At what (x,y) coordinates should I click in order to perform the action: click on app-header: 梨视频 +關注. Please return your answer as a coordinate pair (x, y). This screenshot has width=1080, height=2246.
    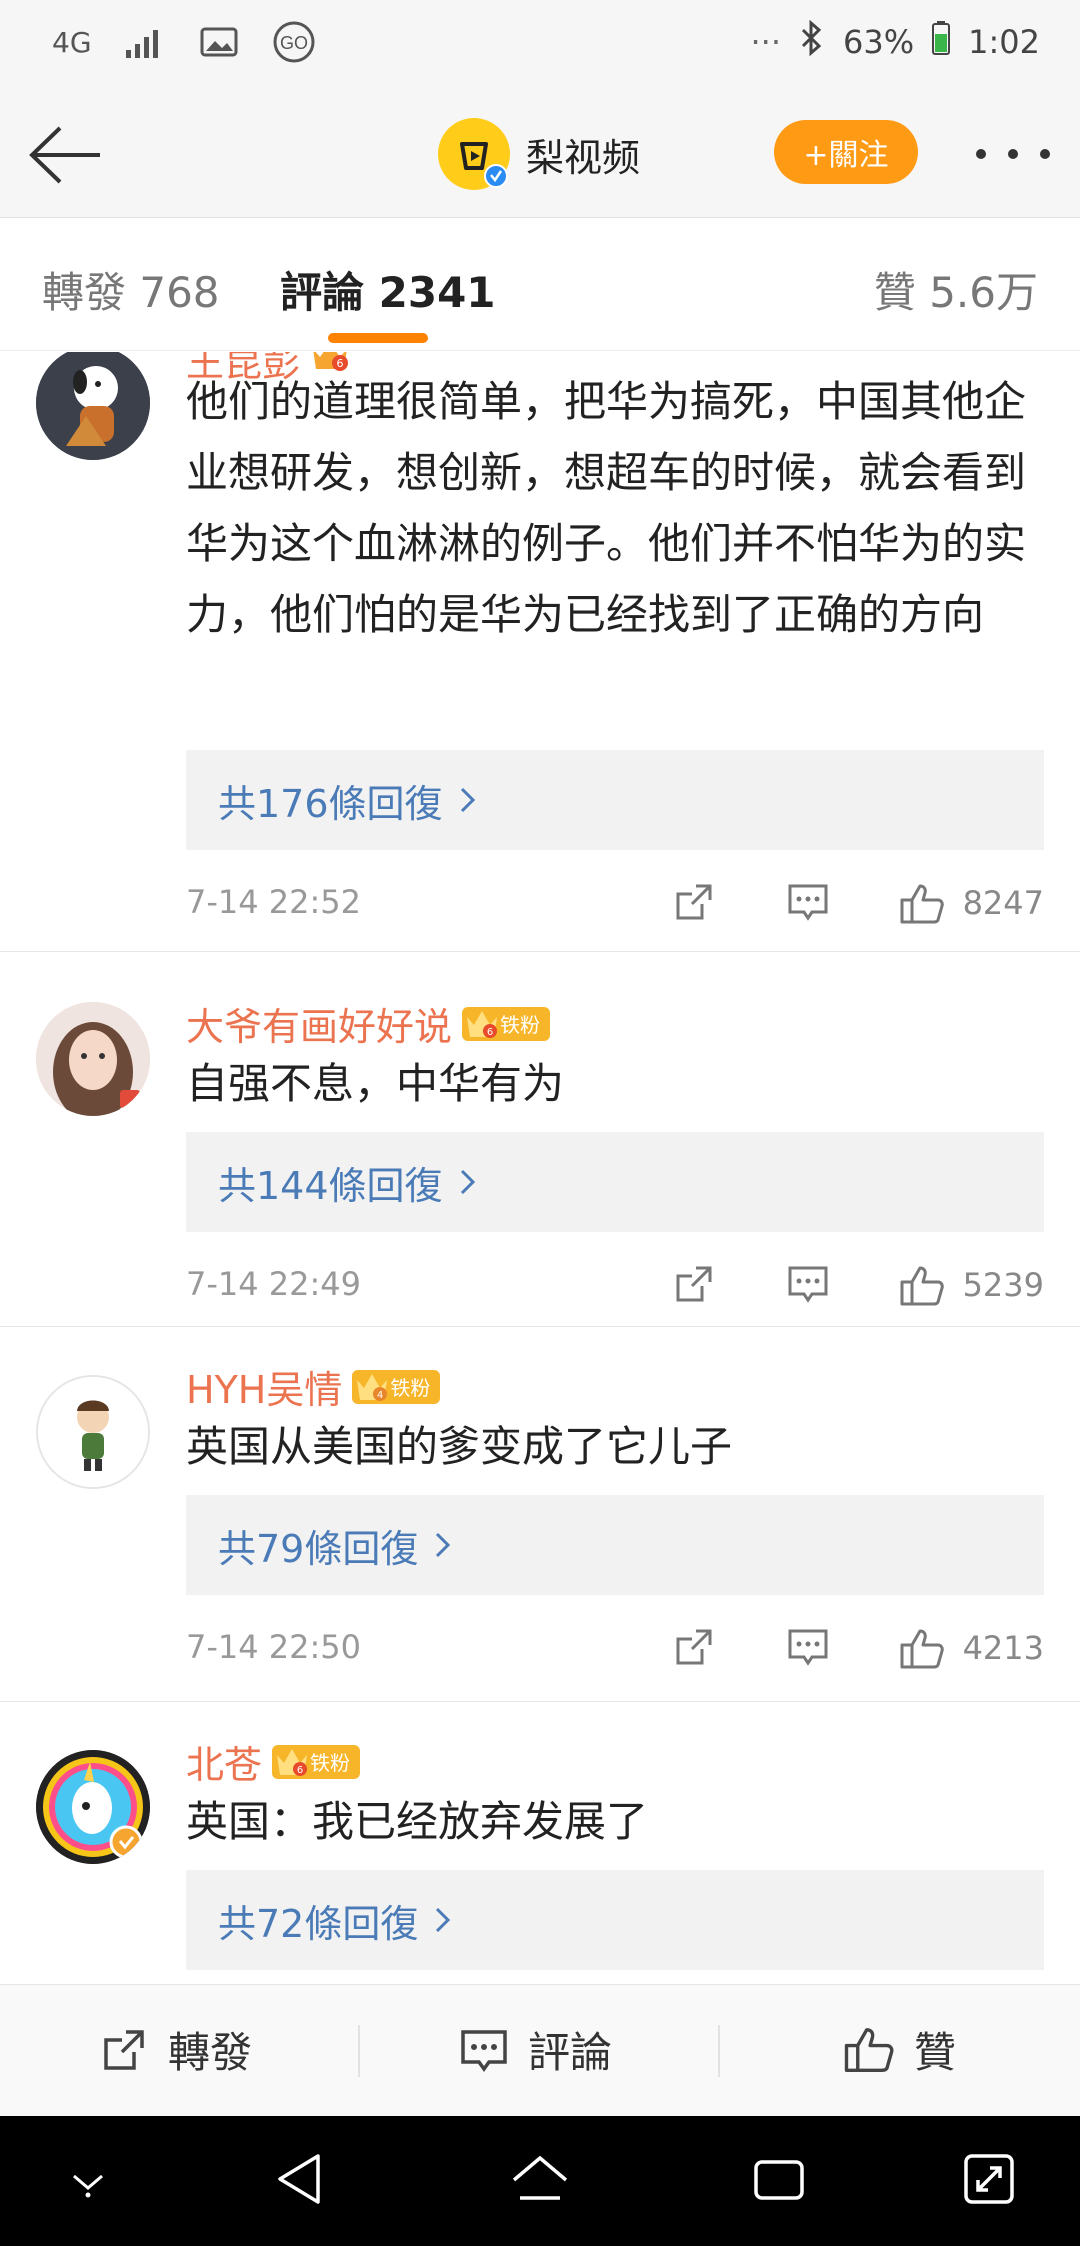
    Looking at the image, I should click on (540, 154).